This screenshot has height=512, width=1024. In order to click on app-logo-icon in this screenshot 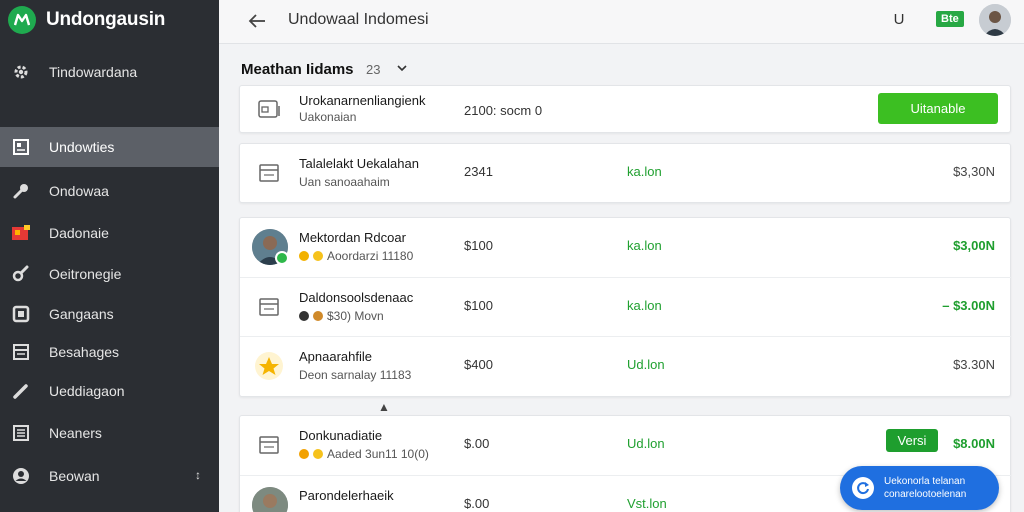, I will do `click(22, 20)`.